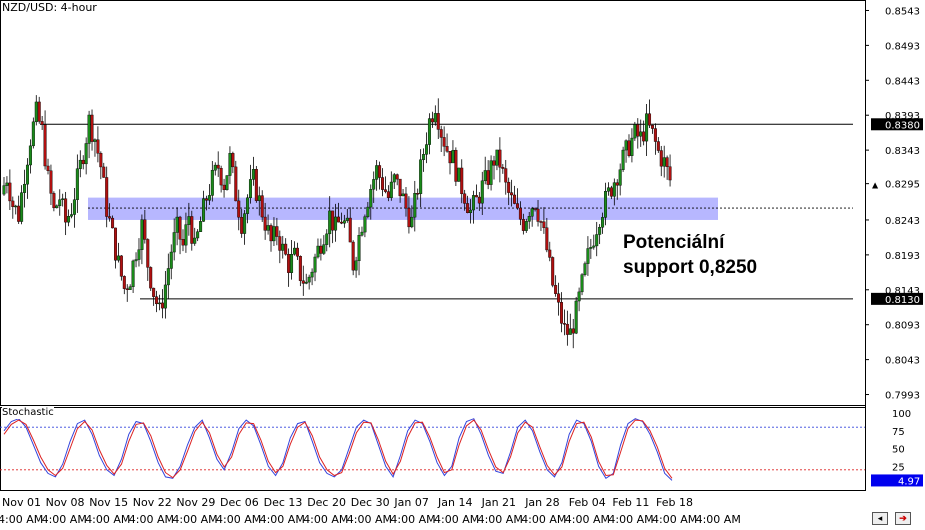 This screenshot has width=925, height=530. Describe the element at coordinates (901, 414) in the screenshot. I see `stochastic-tick-label: 100` at that location.